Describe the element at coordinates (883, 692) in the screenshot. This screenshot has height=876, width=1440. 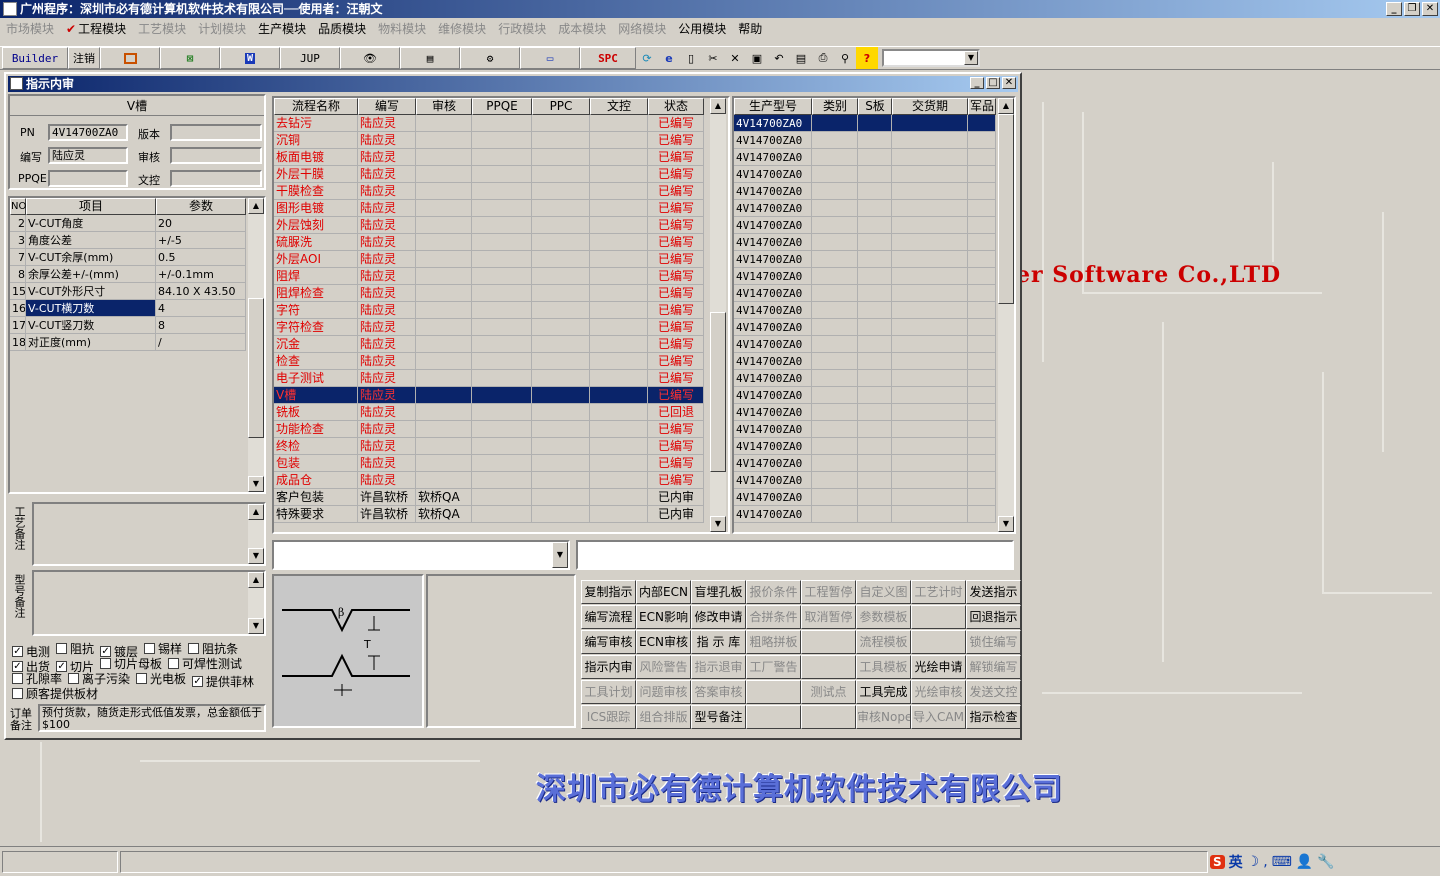
I see `action-button: 工具完成` at that location.